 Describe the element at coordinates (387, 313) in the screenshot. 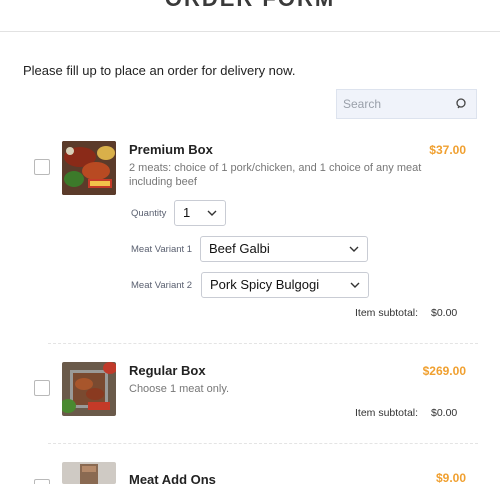

I see `premium-box-subtotal-label: Item subtotal:` at that location.